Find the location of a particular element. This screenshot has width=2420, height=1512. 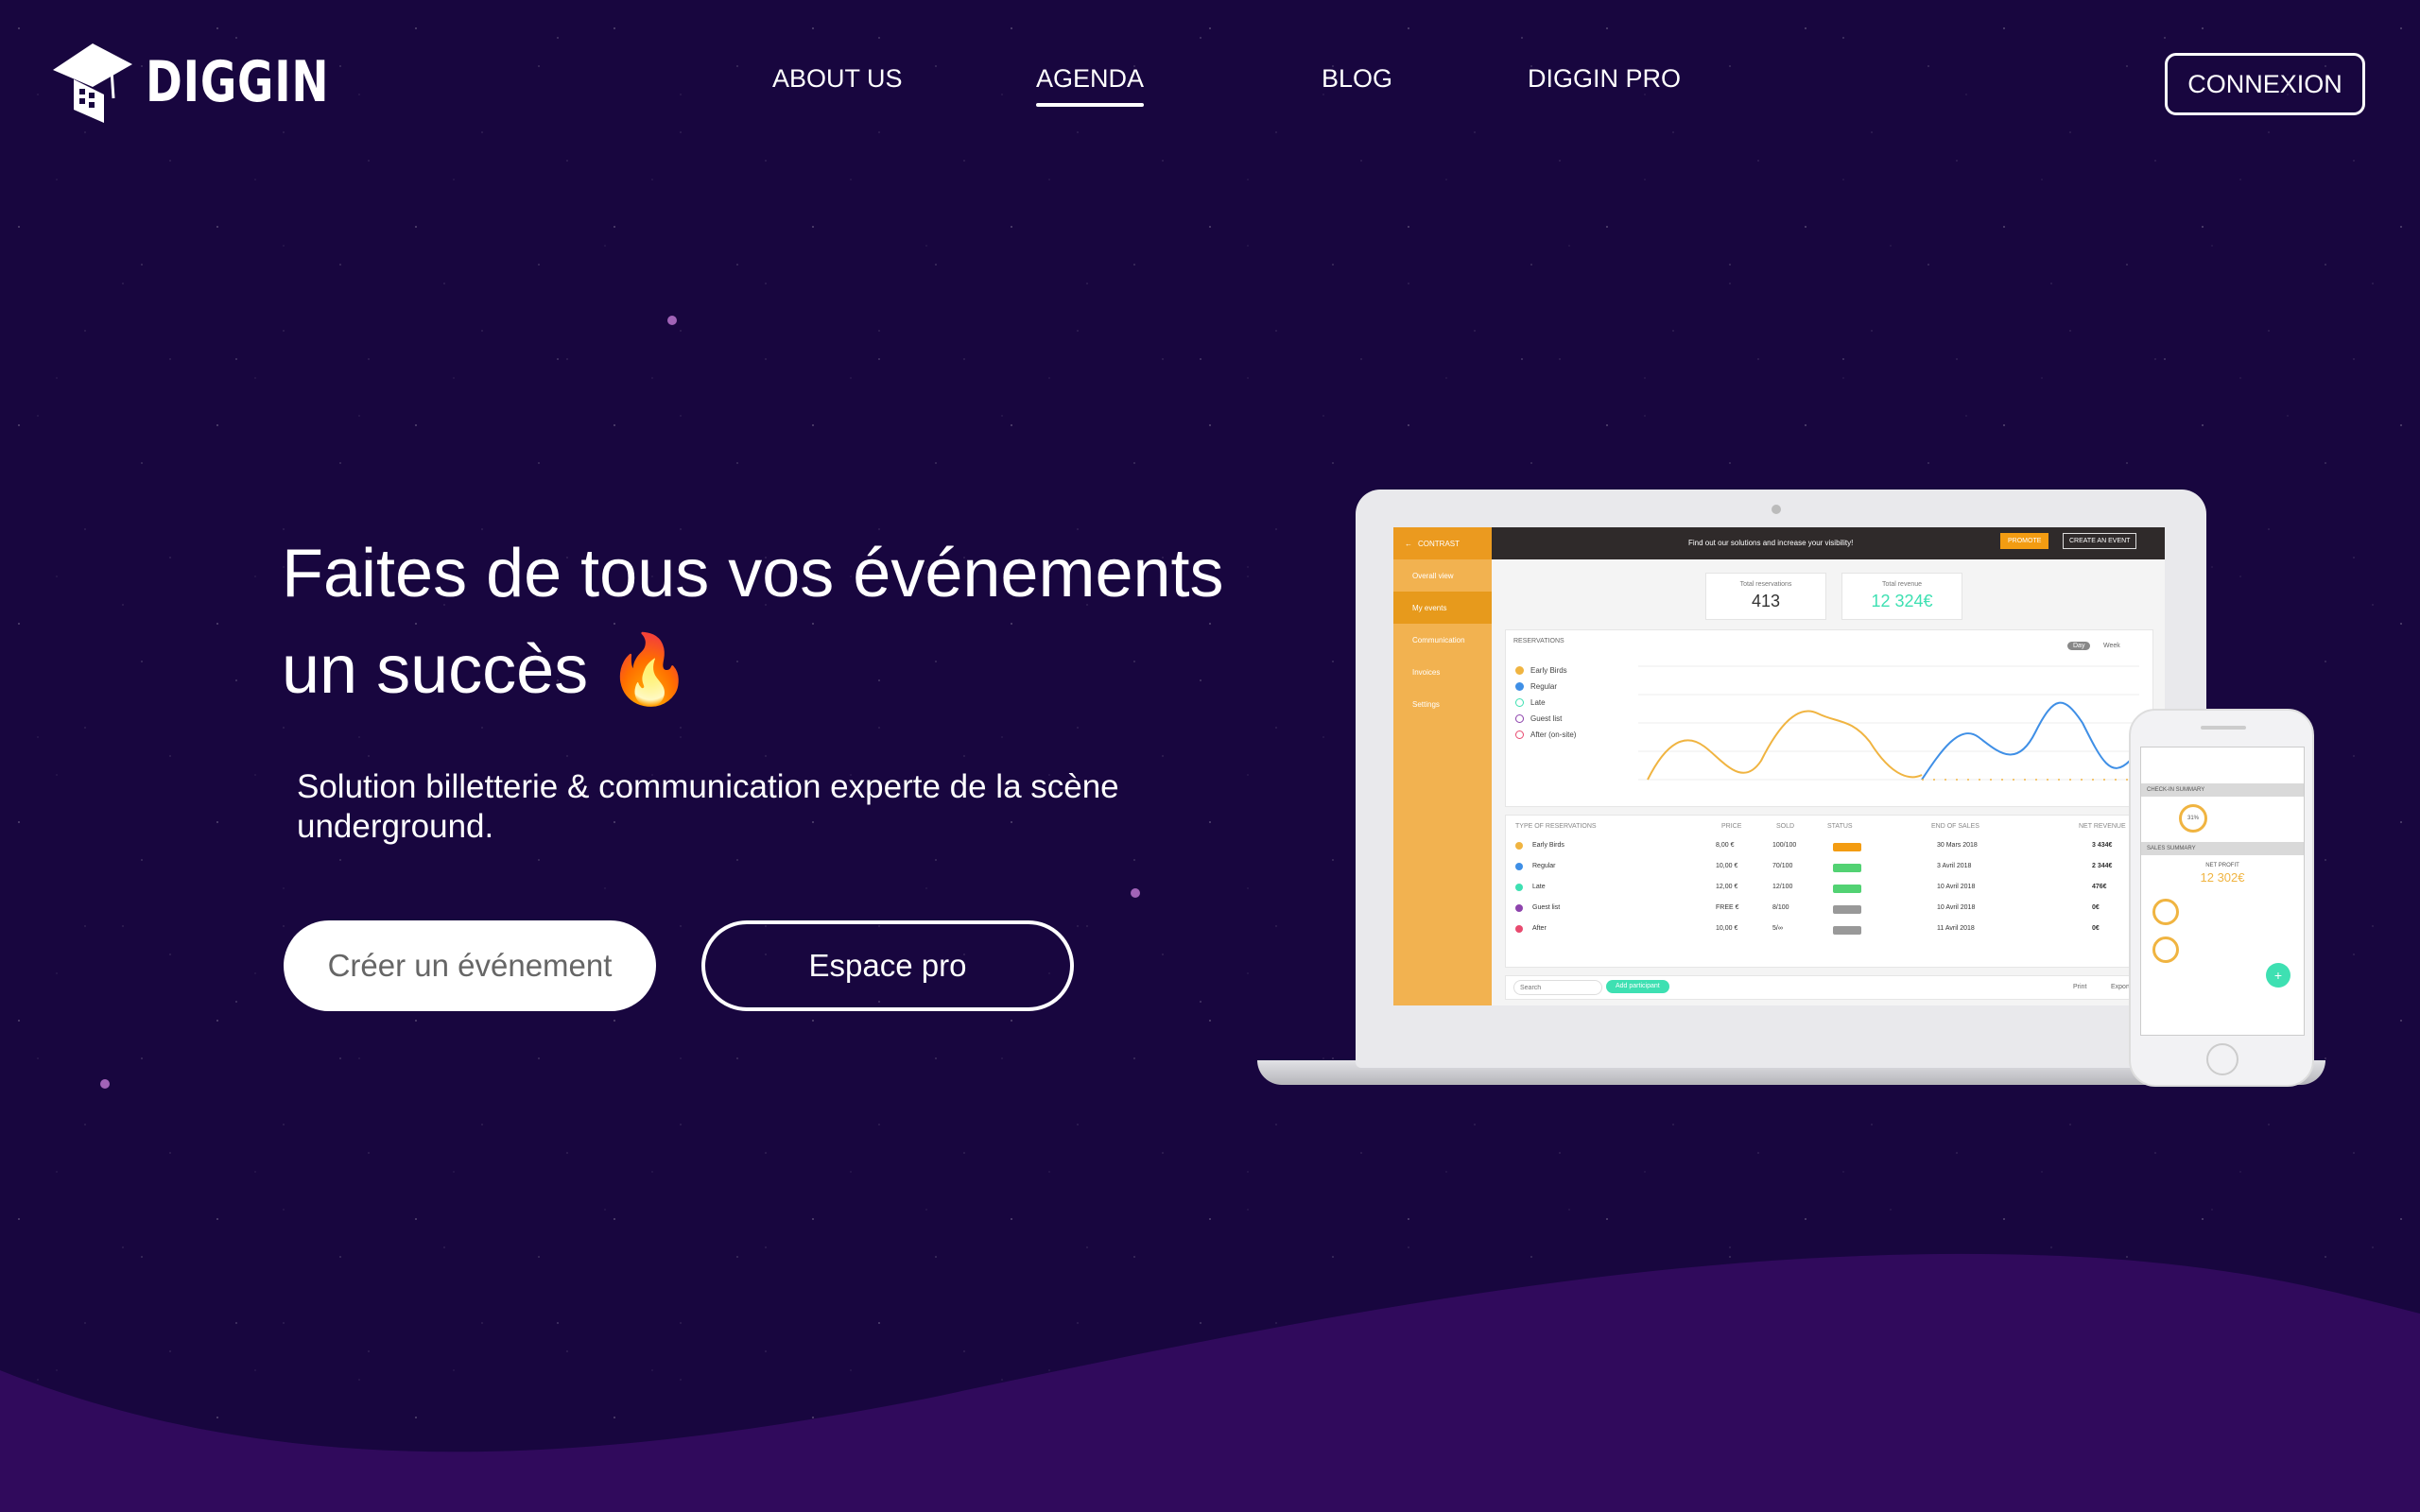

row-sold: 12/100 is located at coordinates (1782, 887).